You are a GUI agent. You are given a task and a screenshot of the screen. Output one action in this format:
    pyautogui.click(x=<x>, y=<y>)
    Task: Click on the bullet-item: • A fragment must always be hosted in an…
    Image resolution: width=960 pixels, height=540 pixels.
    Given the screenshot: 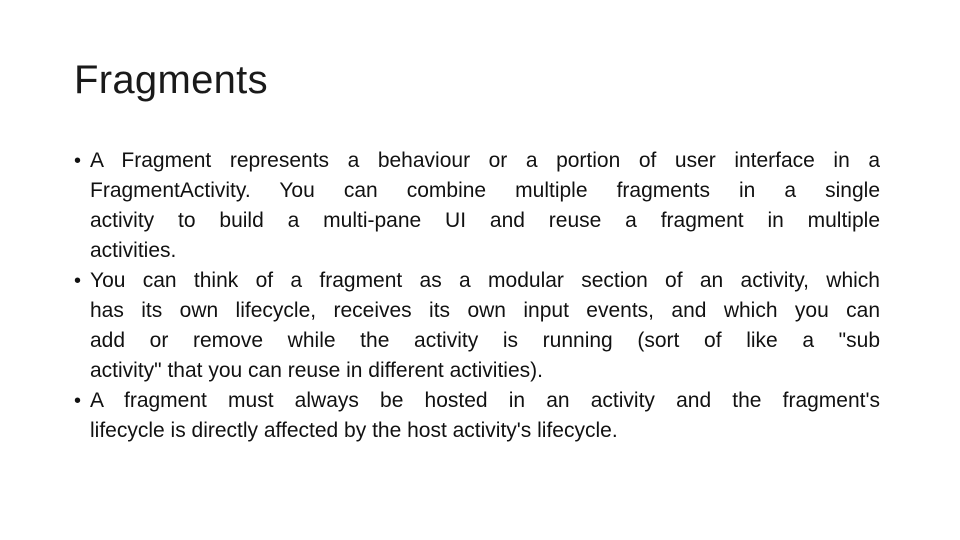 What is the action you would take?
    pyautogui.click(x=477, y=416)
    